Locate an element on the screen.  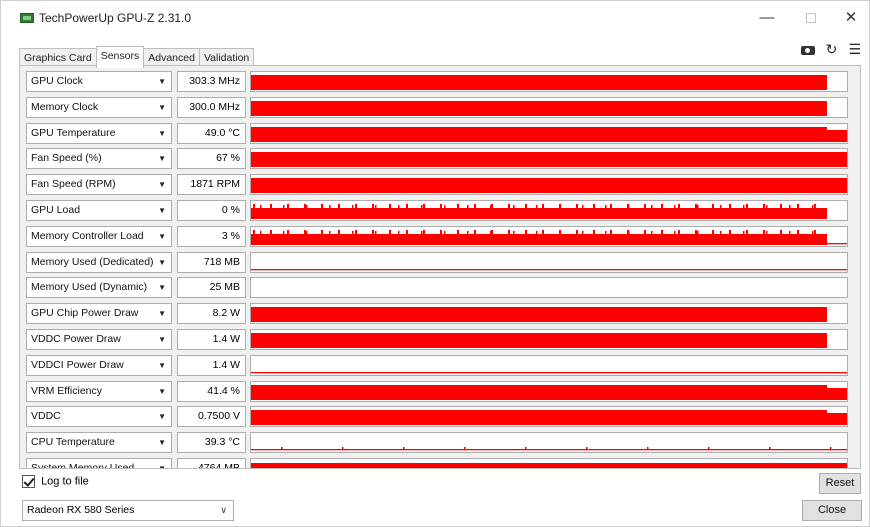
sensor-name-dropdown: GPU Load ▼ is located at coordinates (99, 210).